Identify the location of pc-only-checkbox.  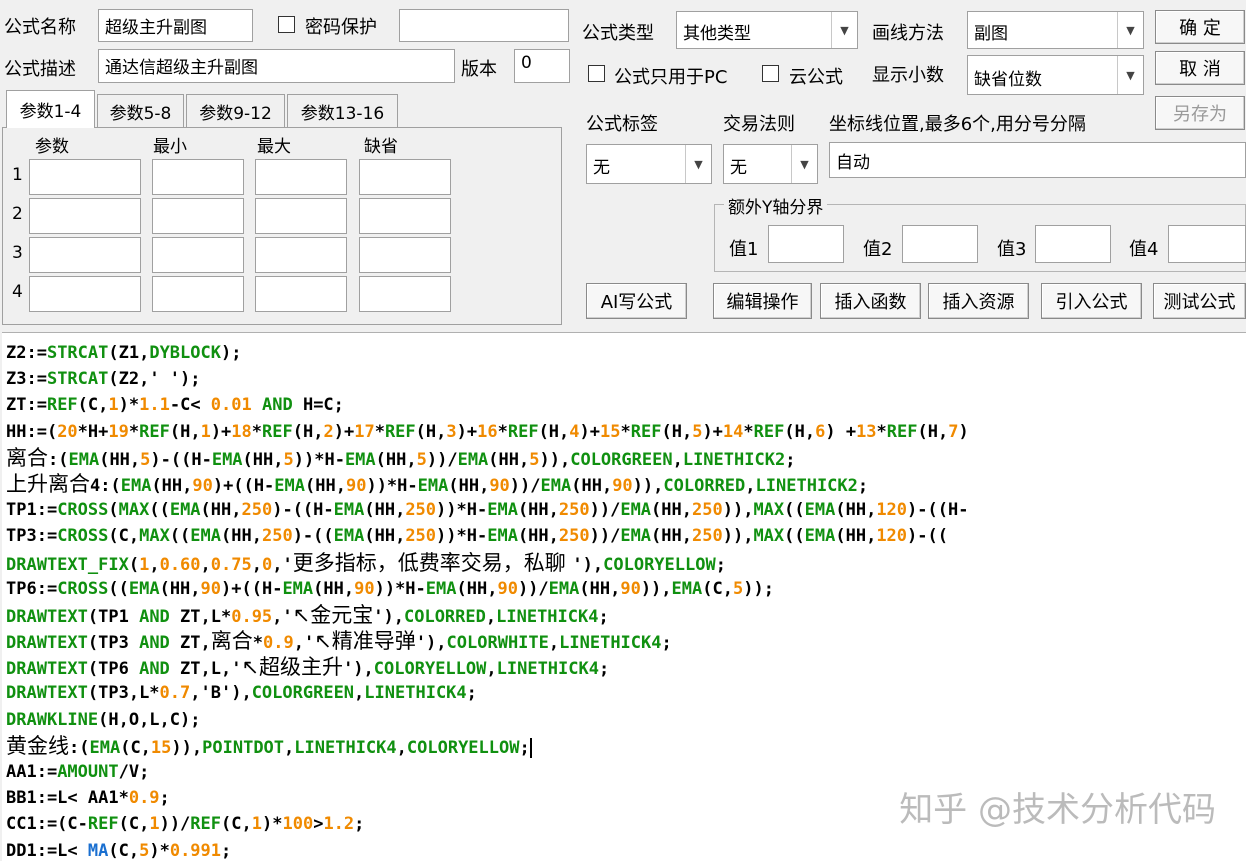
(596, 73).